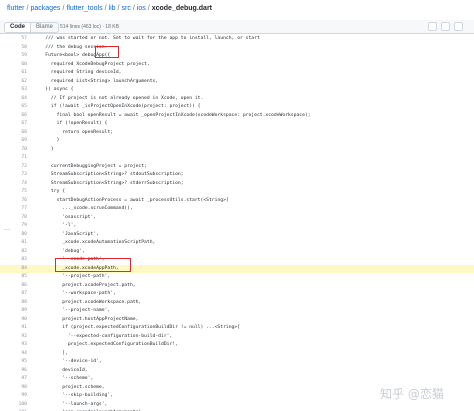  I want to click on code-text: ],, so click(51, 353).